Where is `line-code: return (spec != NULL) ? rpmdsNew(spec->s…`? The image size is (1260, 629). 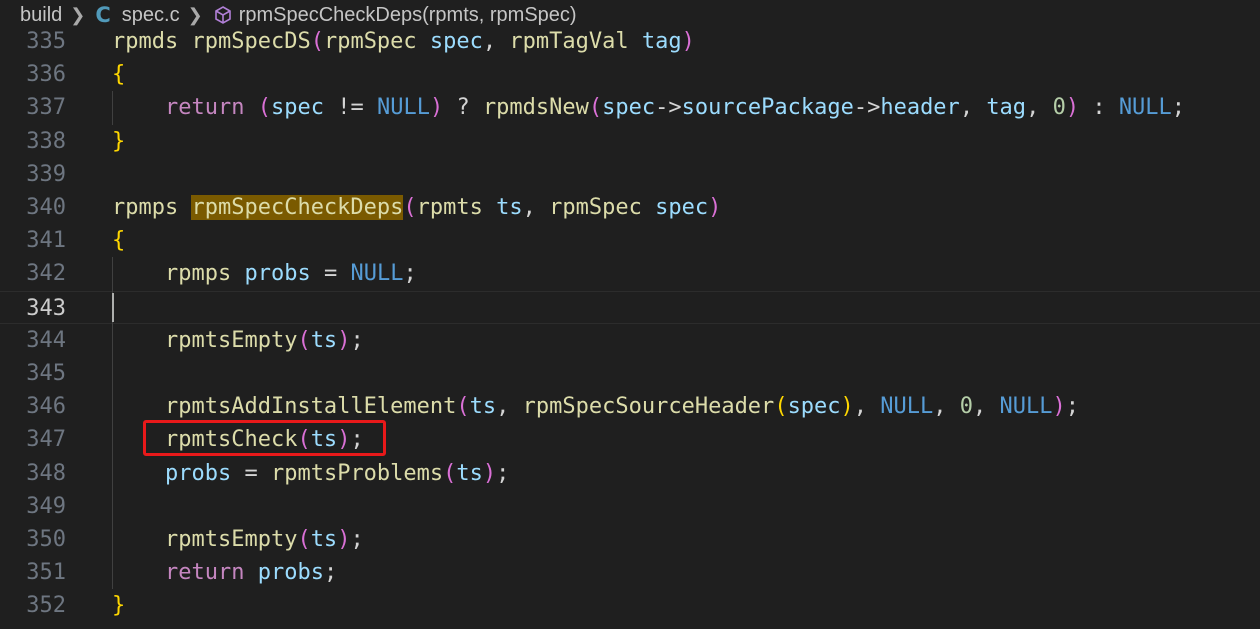
line-code: return (spec != NULL) ? rpmdsNew(spec->s… is located at coordinates (675, 108).